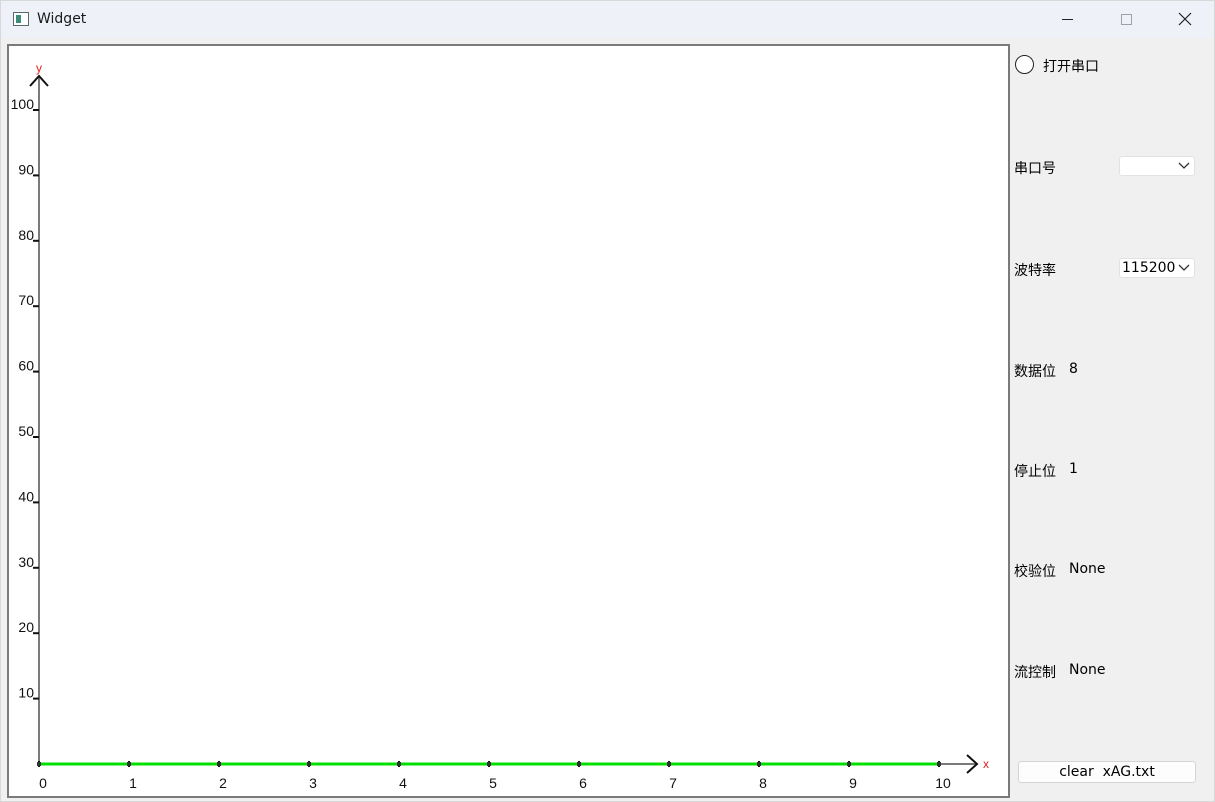 This screenshot has height=802, width=1215. Describe the element at coordinates (1035, 472) in the screenshot. I see `stopbits-label: 停止位` at that location.